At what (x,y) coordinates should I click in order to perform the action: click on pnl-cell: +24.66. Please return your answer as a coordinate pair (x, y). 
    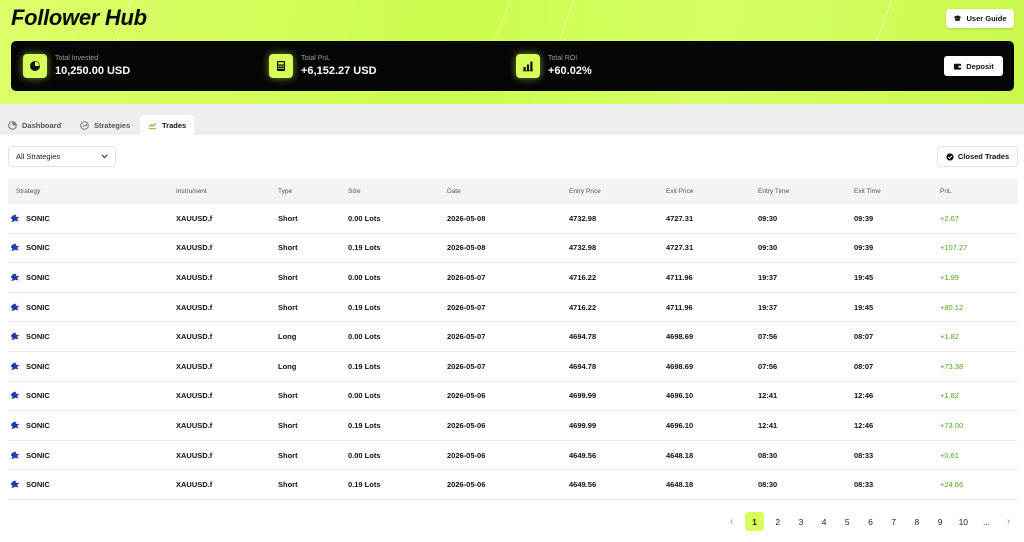
    Looking at the image, I should click on (952, 485).